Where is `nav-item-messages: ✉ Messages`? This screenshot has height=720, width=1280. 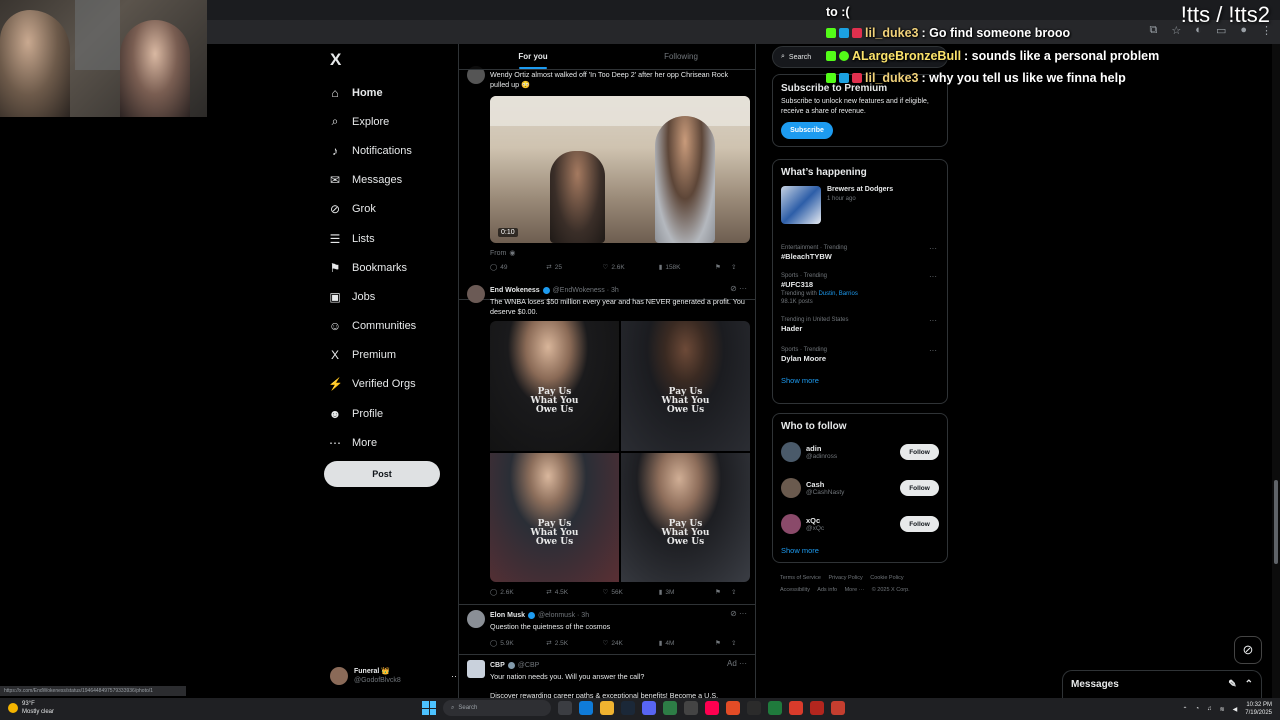
nav-item-messages: ✉ Messages is located at coordinates (393, 180).